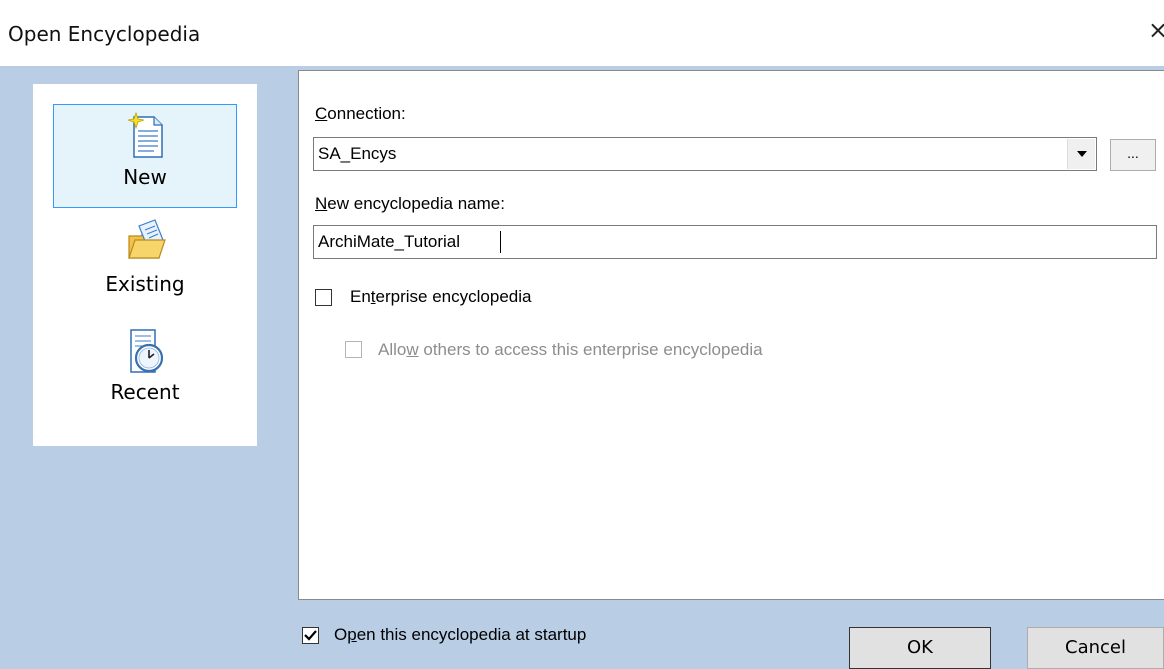 Image resolution: width=1164 pixels, height=669 pixels. I want to click on ok-button: OK, so click(920, 648).